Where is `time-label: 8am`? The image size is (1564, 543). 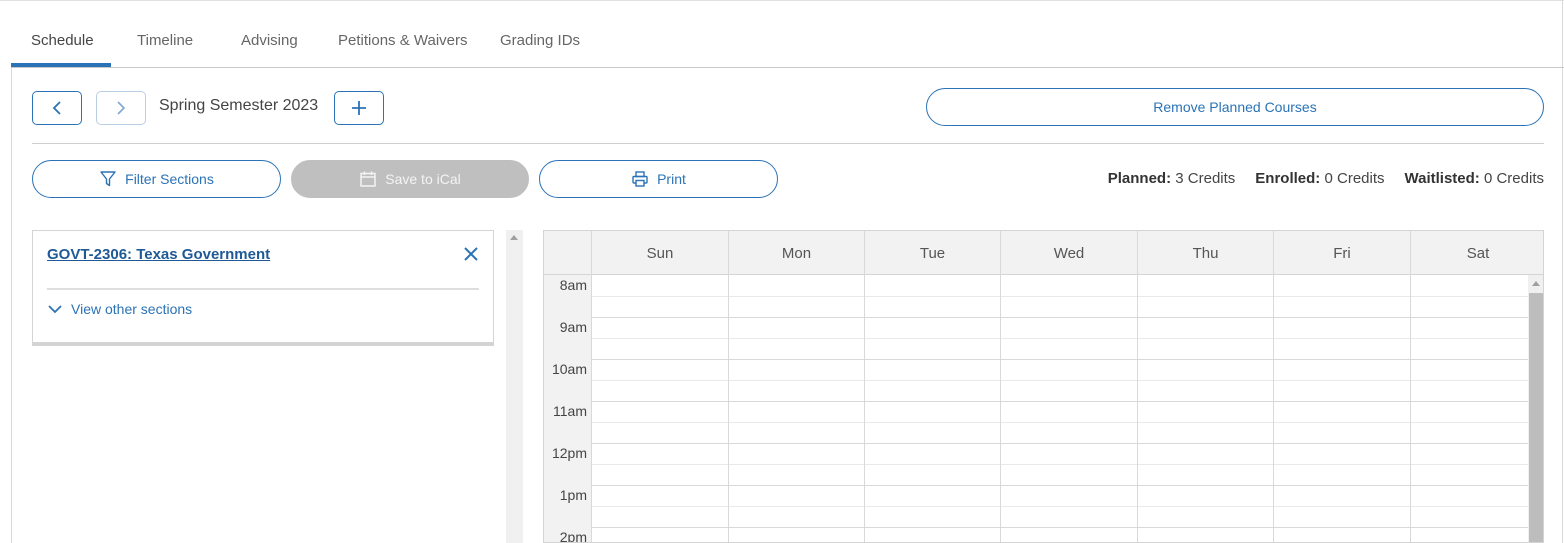 time-label: 8am is located at coordinates (573, 285).